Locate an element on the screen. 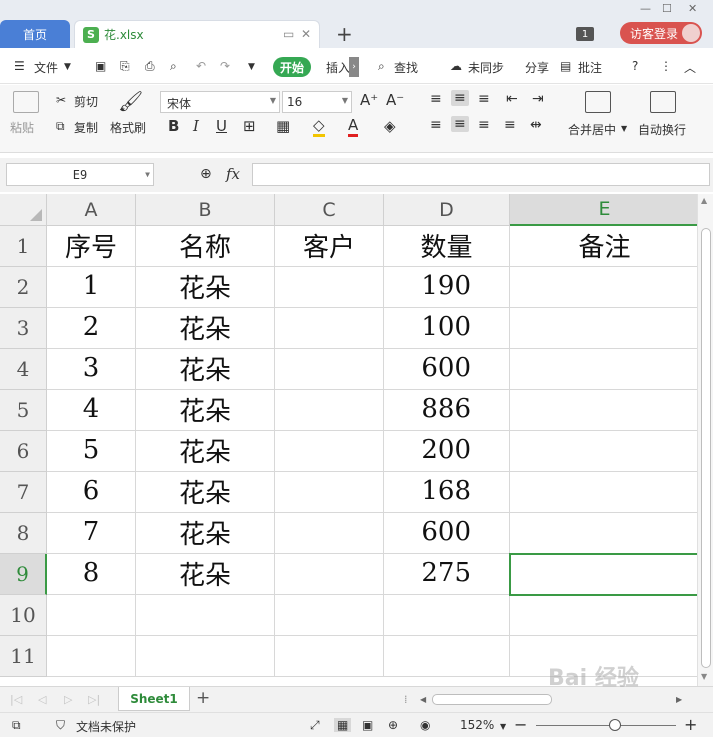  cell-a2: 1 is located at coordinates (91, 287).